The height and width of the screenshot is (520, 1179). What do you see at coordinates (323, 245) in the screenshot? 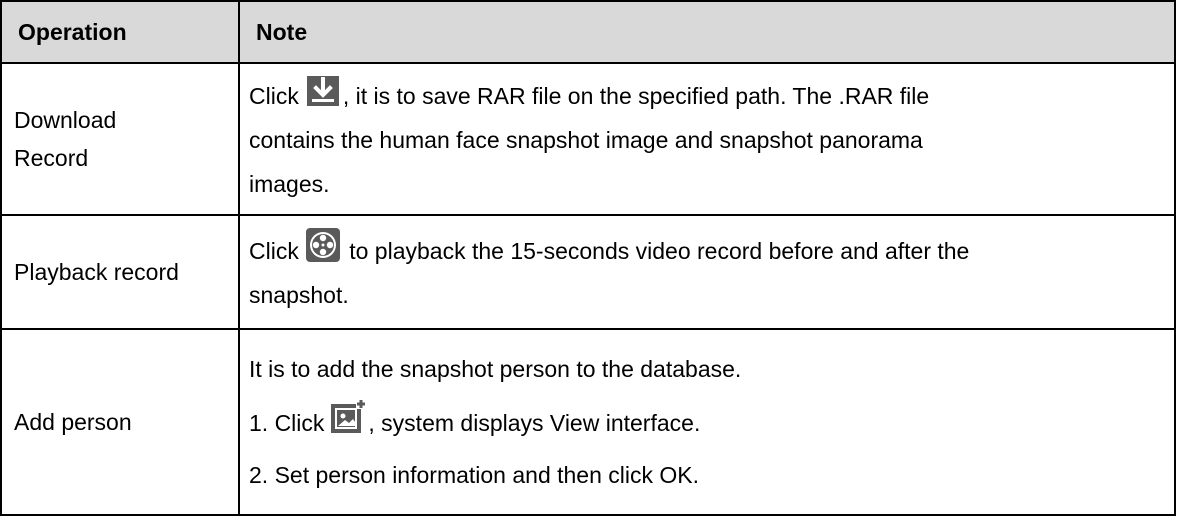
I see `film-reel-icon` at bounding box center [323, 245].